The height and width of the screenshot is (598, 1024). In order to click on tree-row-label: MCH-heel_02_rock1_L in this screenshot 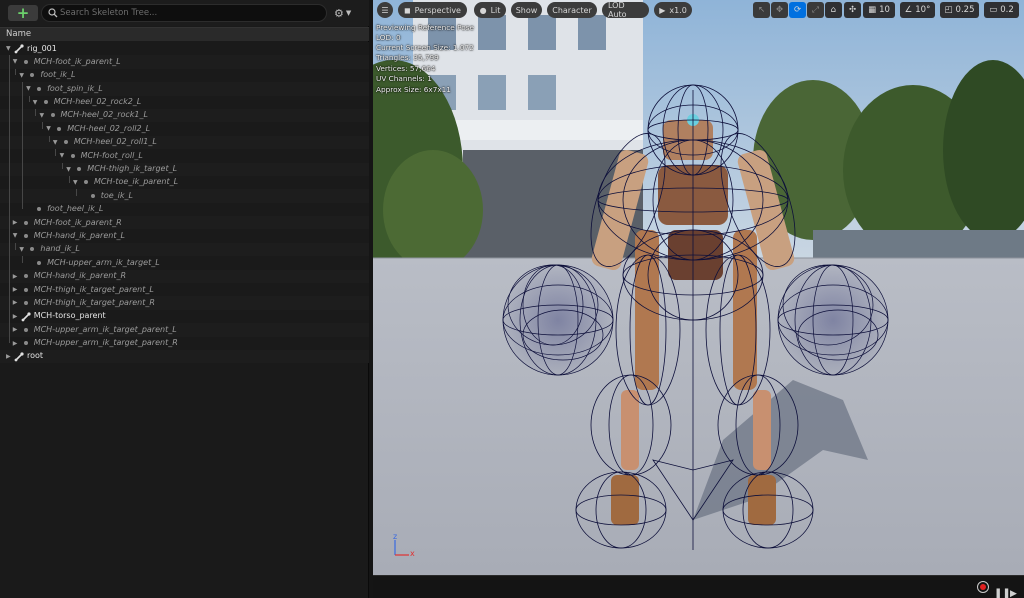, I will do `click(104, 115)`.